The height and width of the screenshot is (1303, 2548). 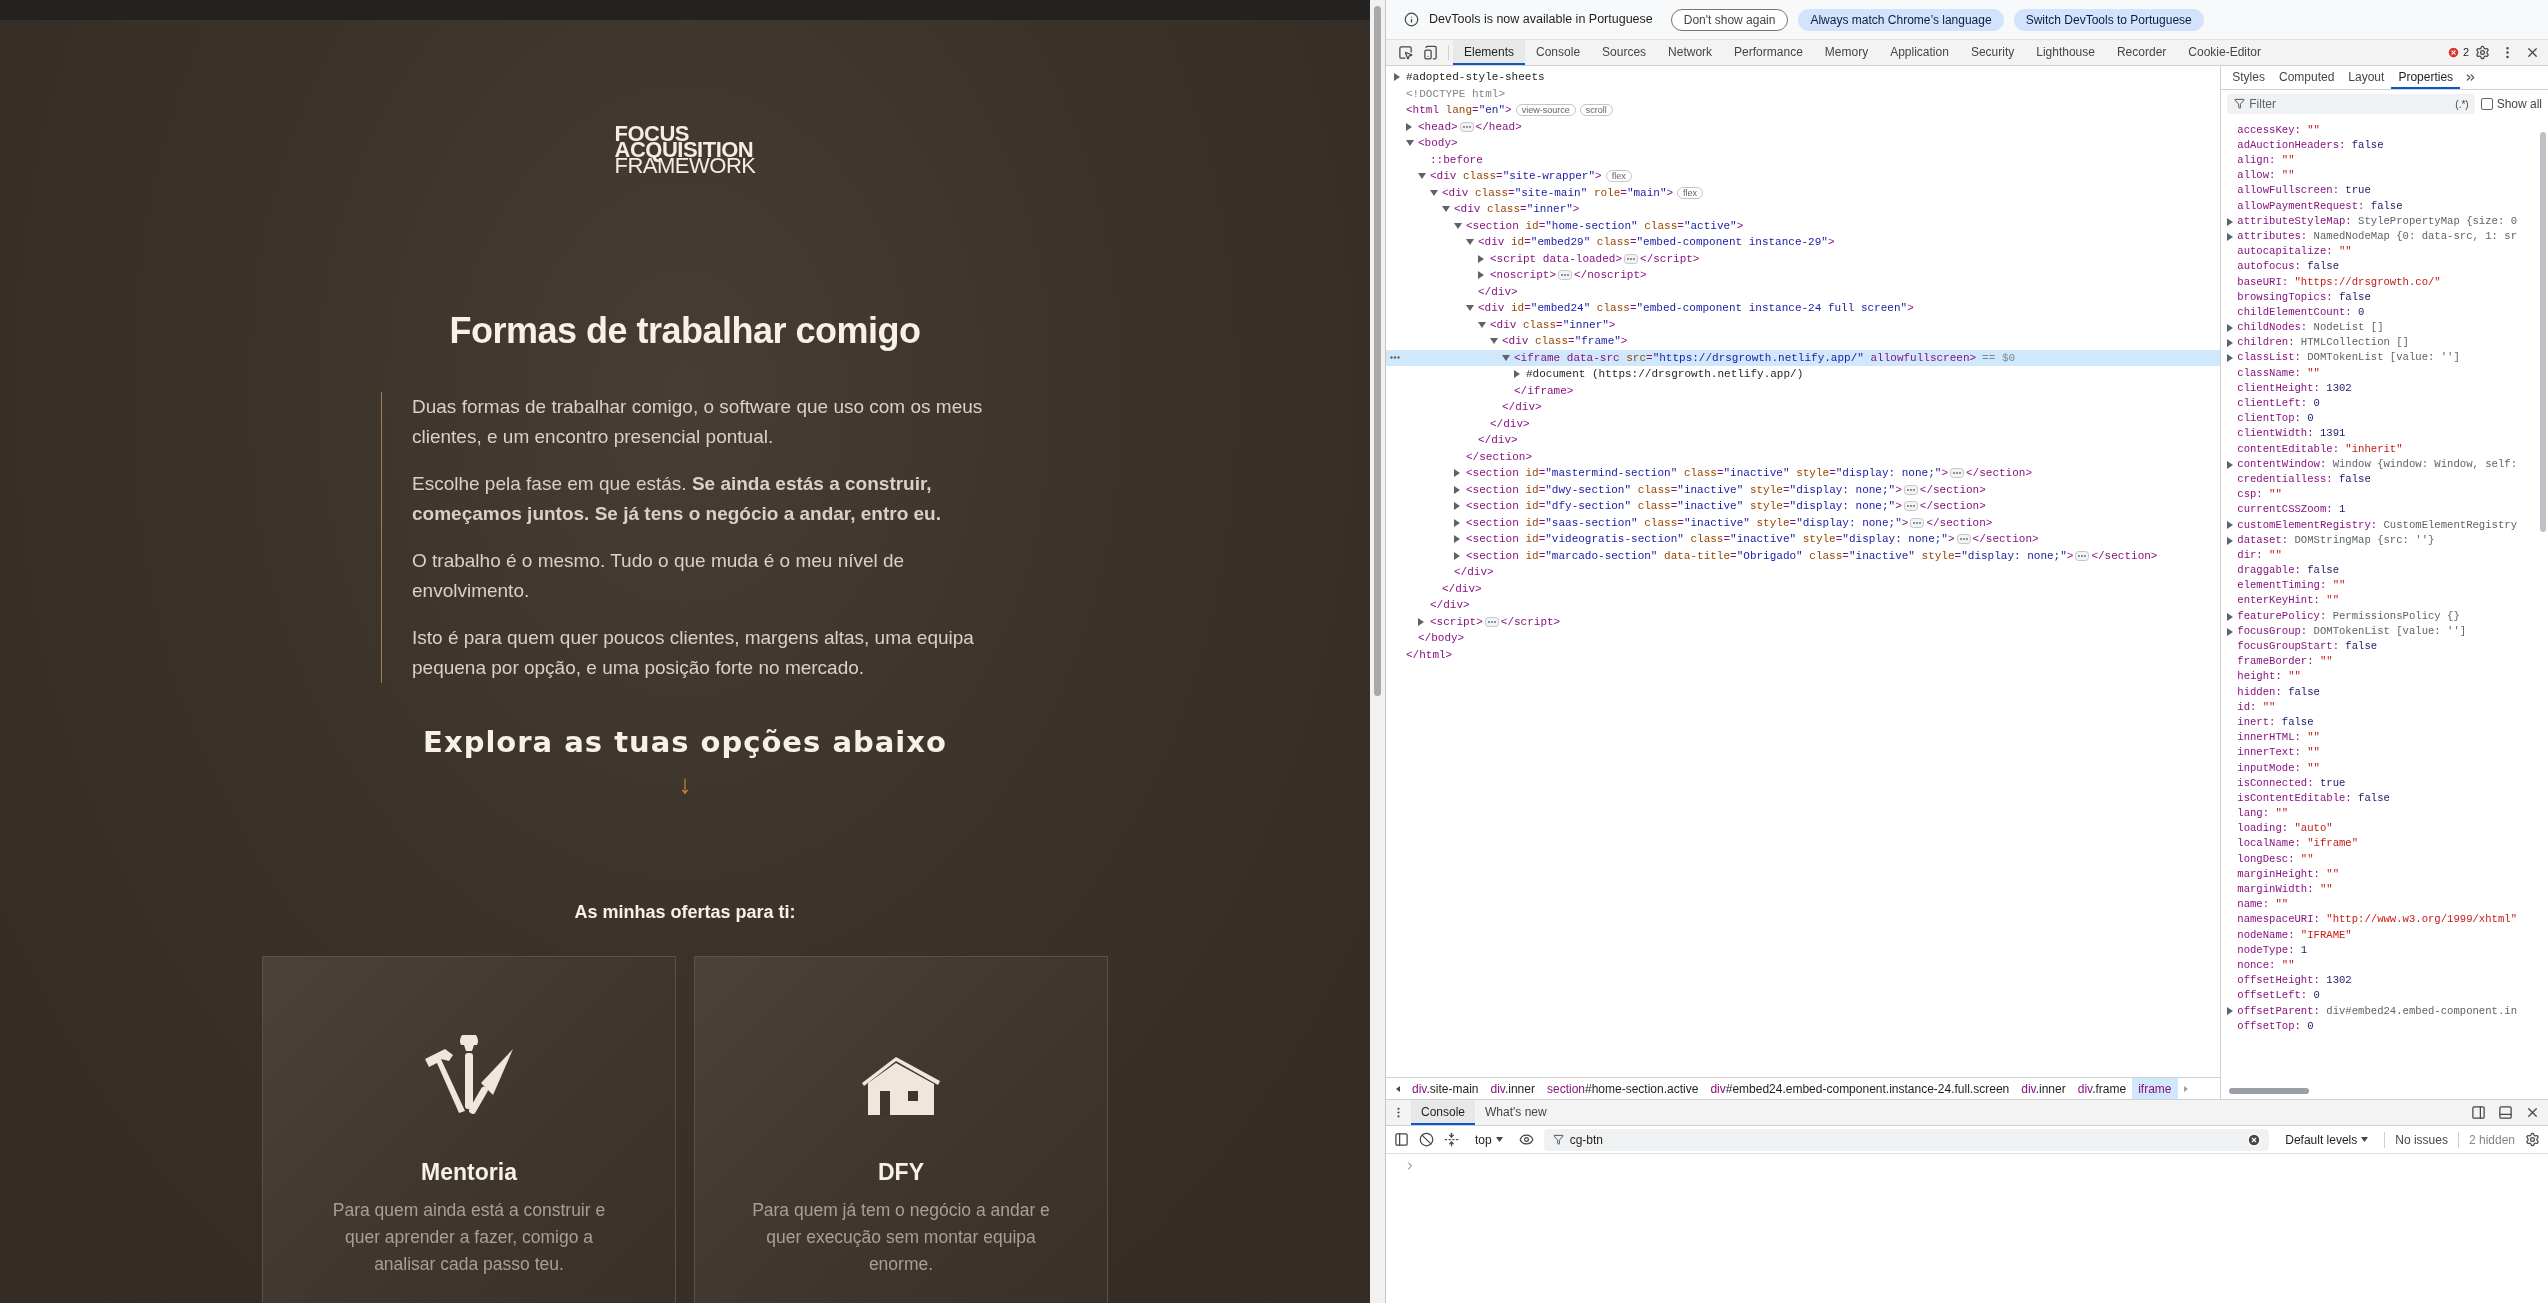 I want to click on dom-node-text: <div class="frame">, so click(x=1565, y=341).